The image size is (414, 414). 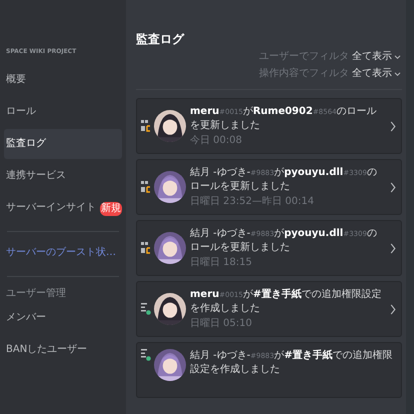 What do you see at coordinates (36, 294) in the screenshot?
I see `section-heading: ユーザー管理` at bounding box center [36, 294].